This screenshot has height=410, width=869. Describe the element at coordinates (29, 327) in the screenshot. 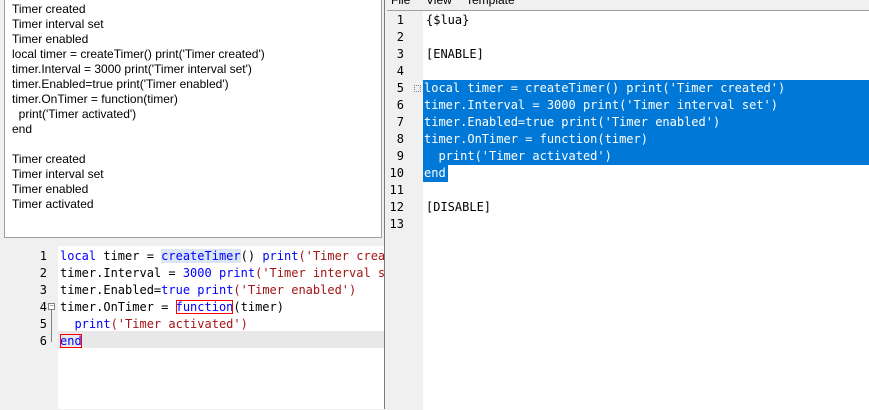

I see `line-number-gutter: 1 2 3 4 5 6 −` at that location.